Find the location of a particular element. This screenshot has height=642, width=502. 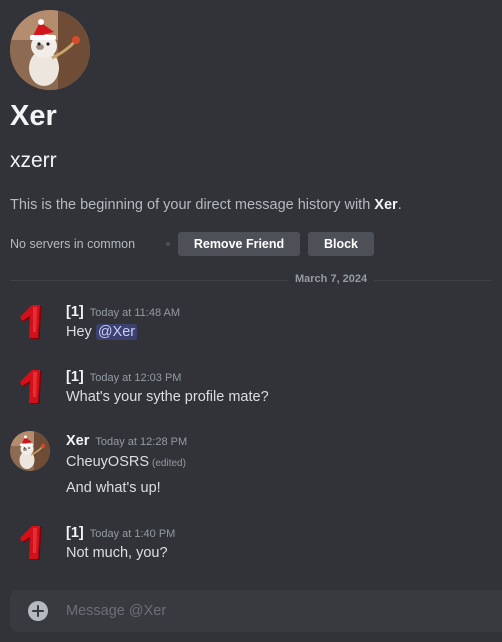

profile-display-name: Xer is located at coordinates (33, 116).